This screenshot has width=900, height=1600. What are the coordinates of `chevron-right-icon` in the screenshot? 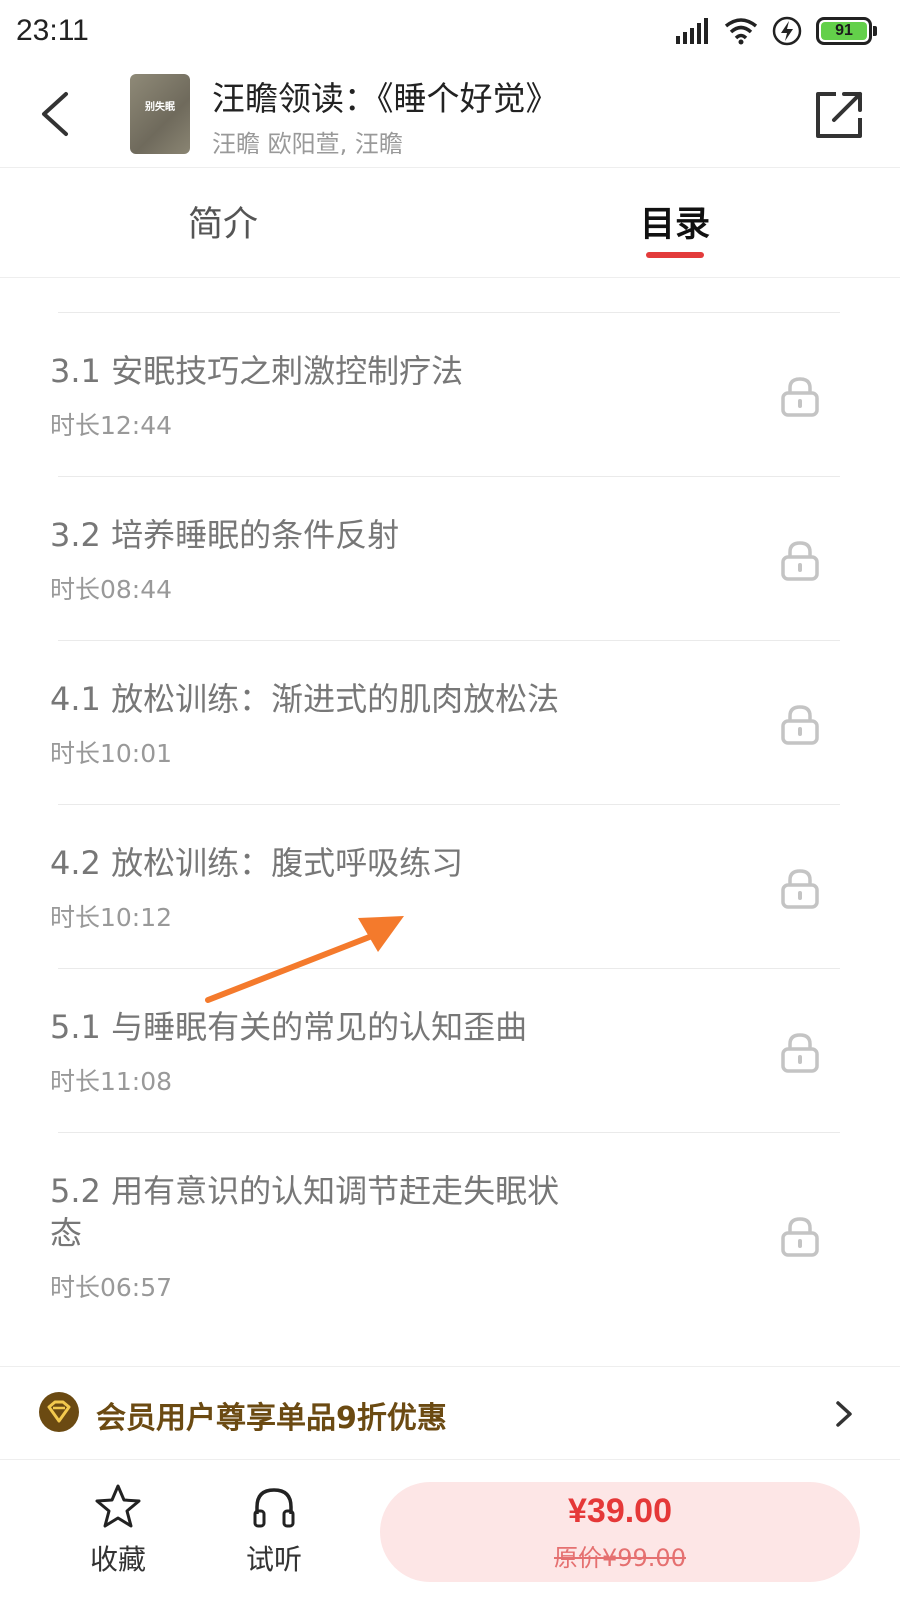 It's located at (844, 1414).